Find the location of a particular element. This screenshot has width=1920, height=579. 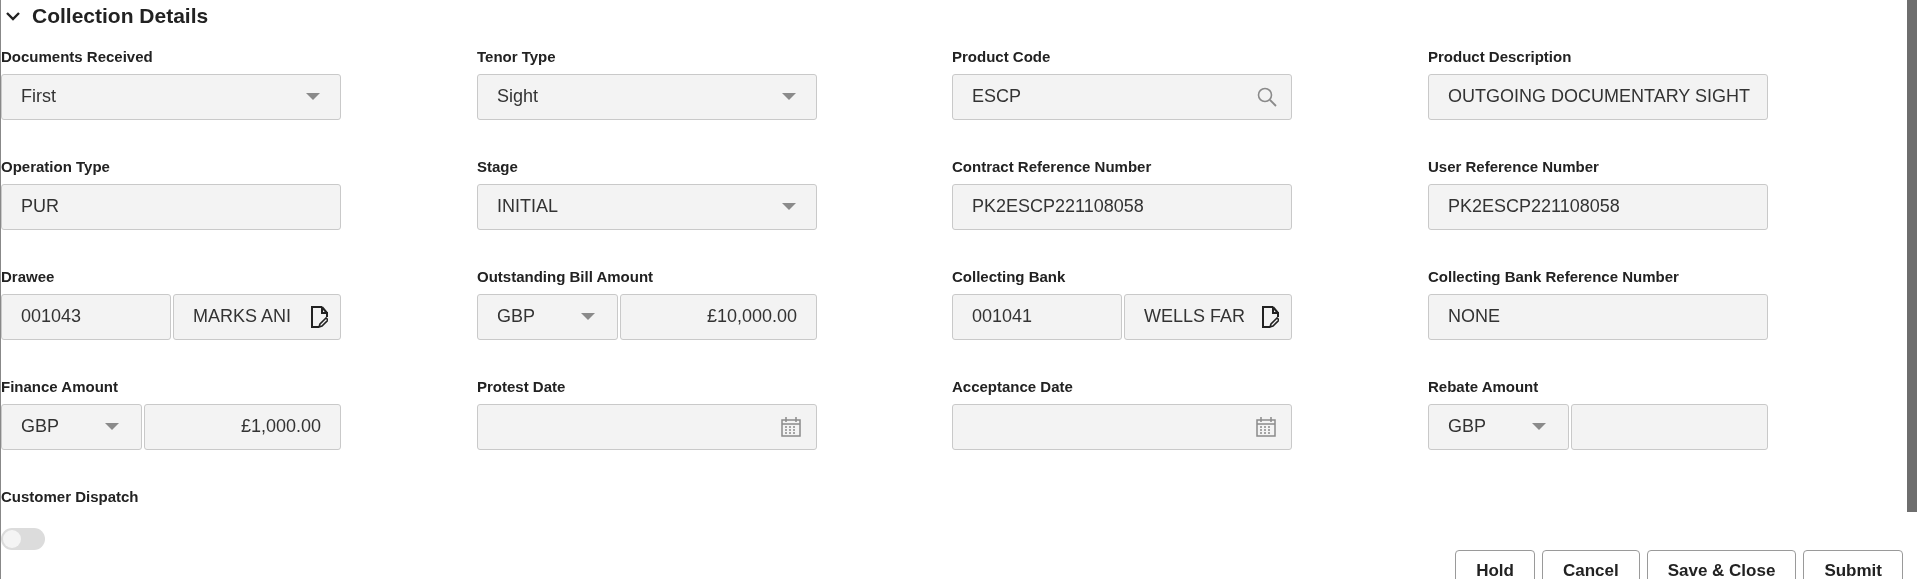

field-label: Product Description is located at coordinates (1500, 56).